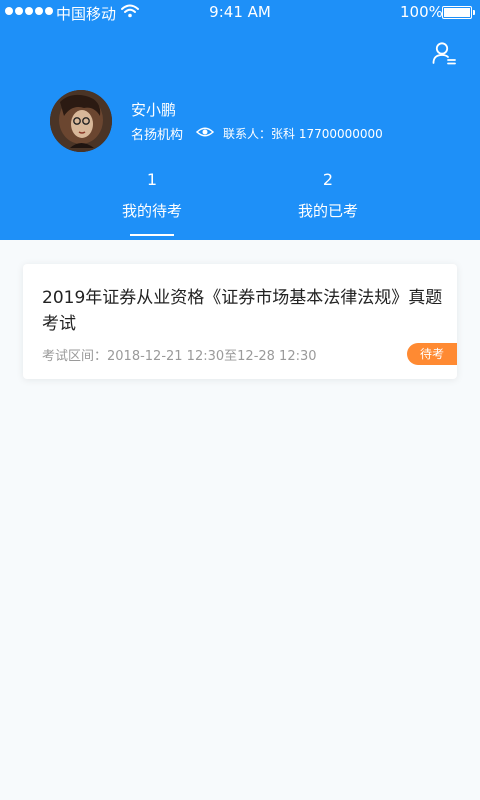 Image resolution: width=480 pixels, height=800 pixels. What do you see at coordinates (421, 12) in the screenshot?
I see `battery-percent: 100%` at bounding box center [421, 12].